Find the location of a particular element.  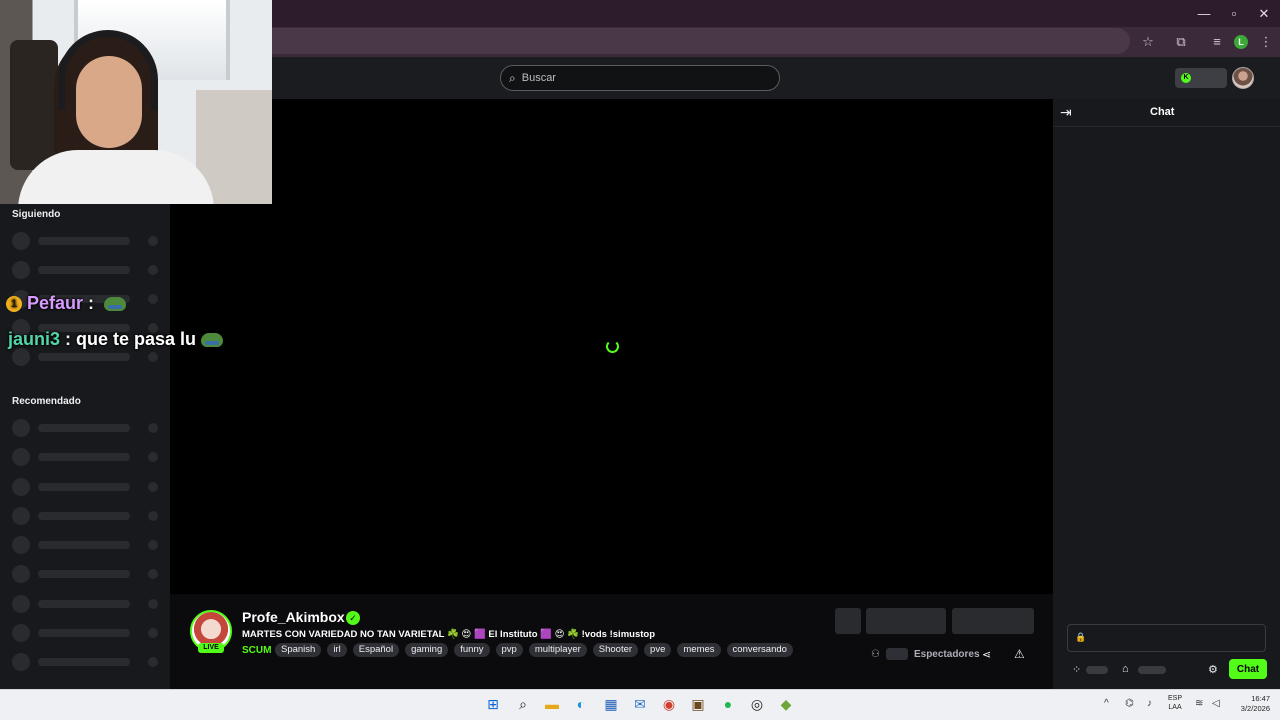

address-bar is located at coordinates (680, 41).